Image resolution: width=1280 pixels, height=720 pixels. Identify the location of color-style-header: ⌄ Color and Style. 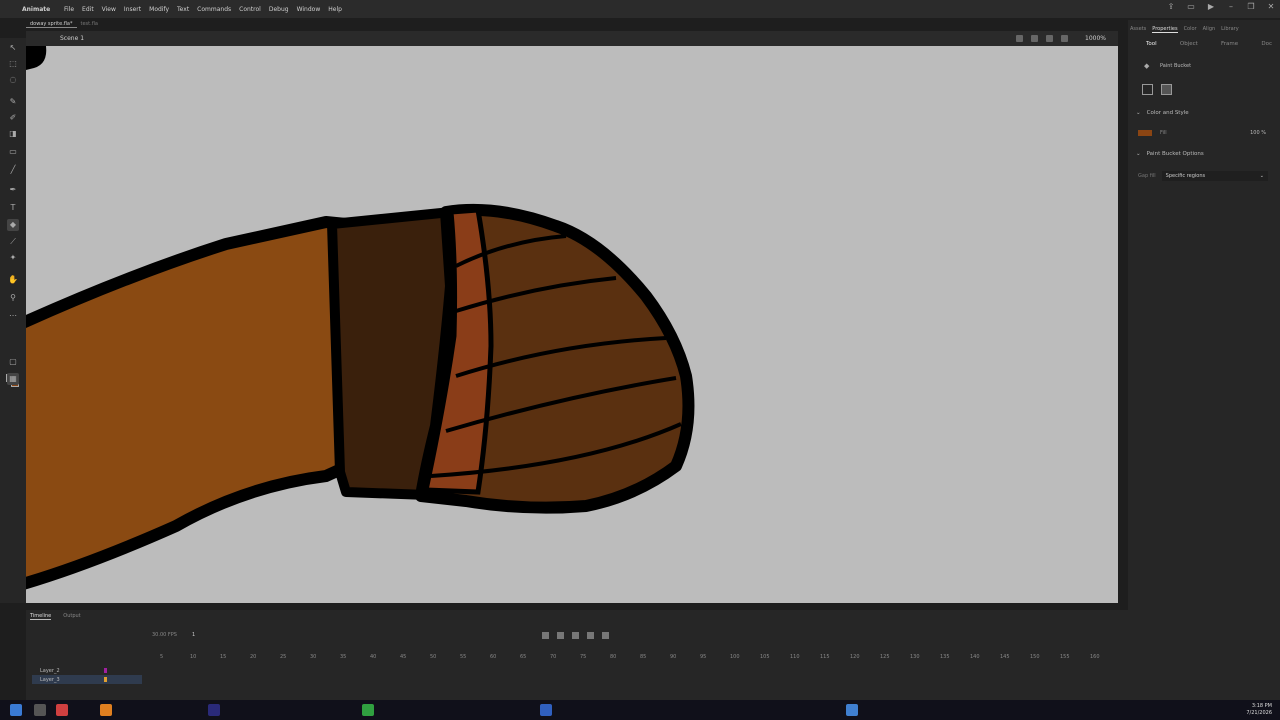
(1208, 113).